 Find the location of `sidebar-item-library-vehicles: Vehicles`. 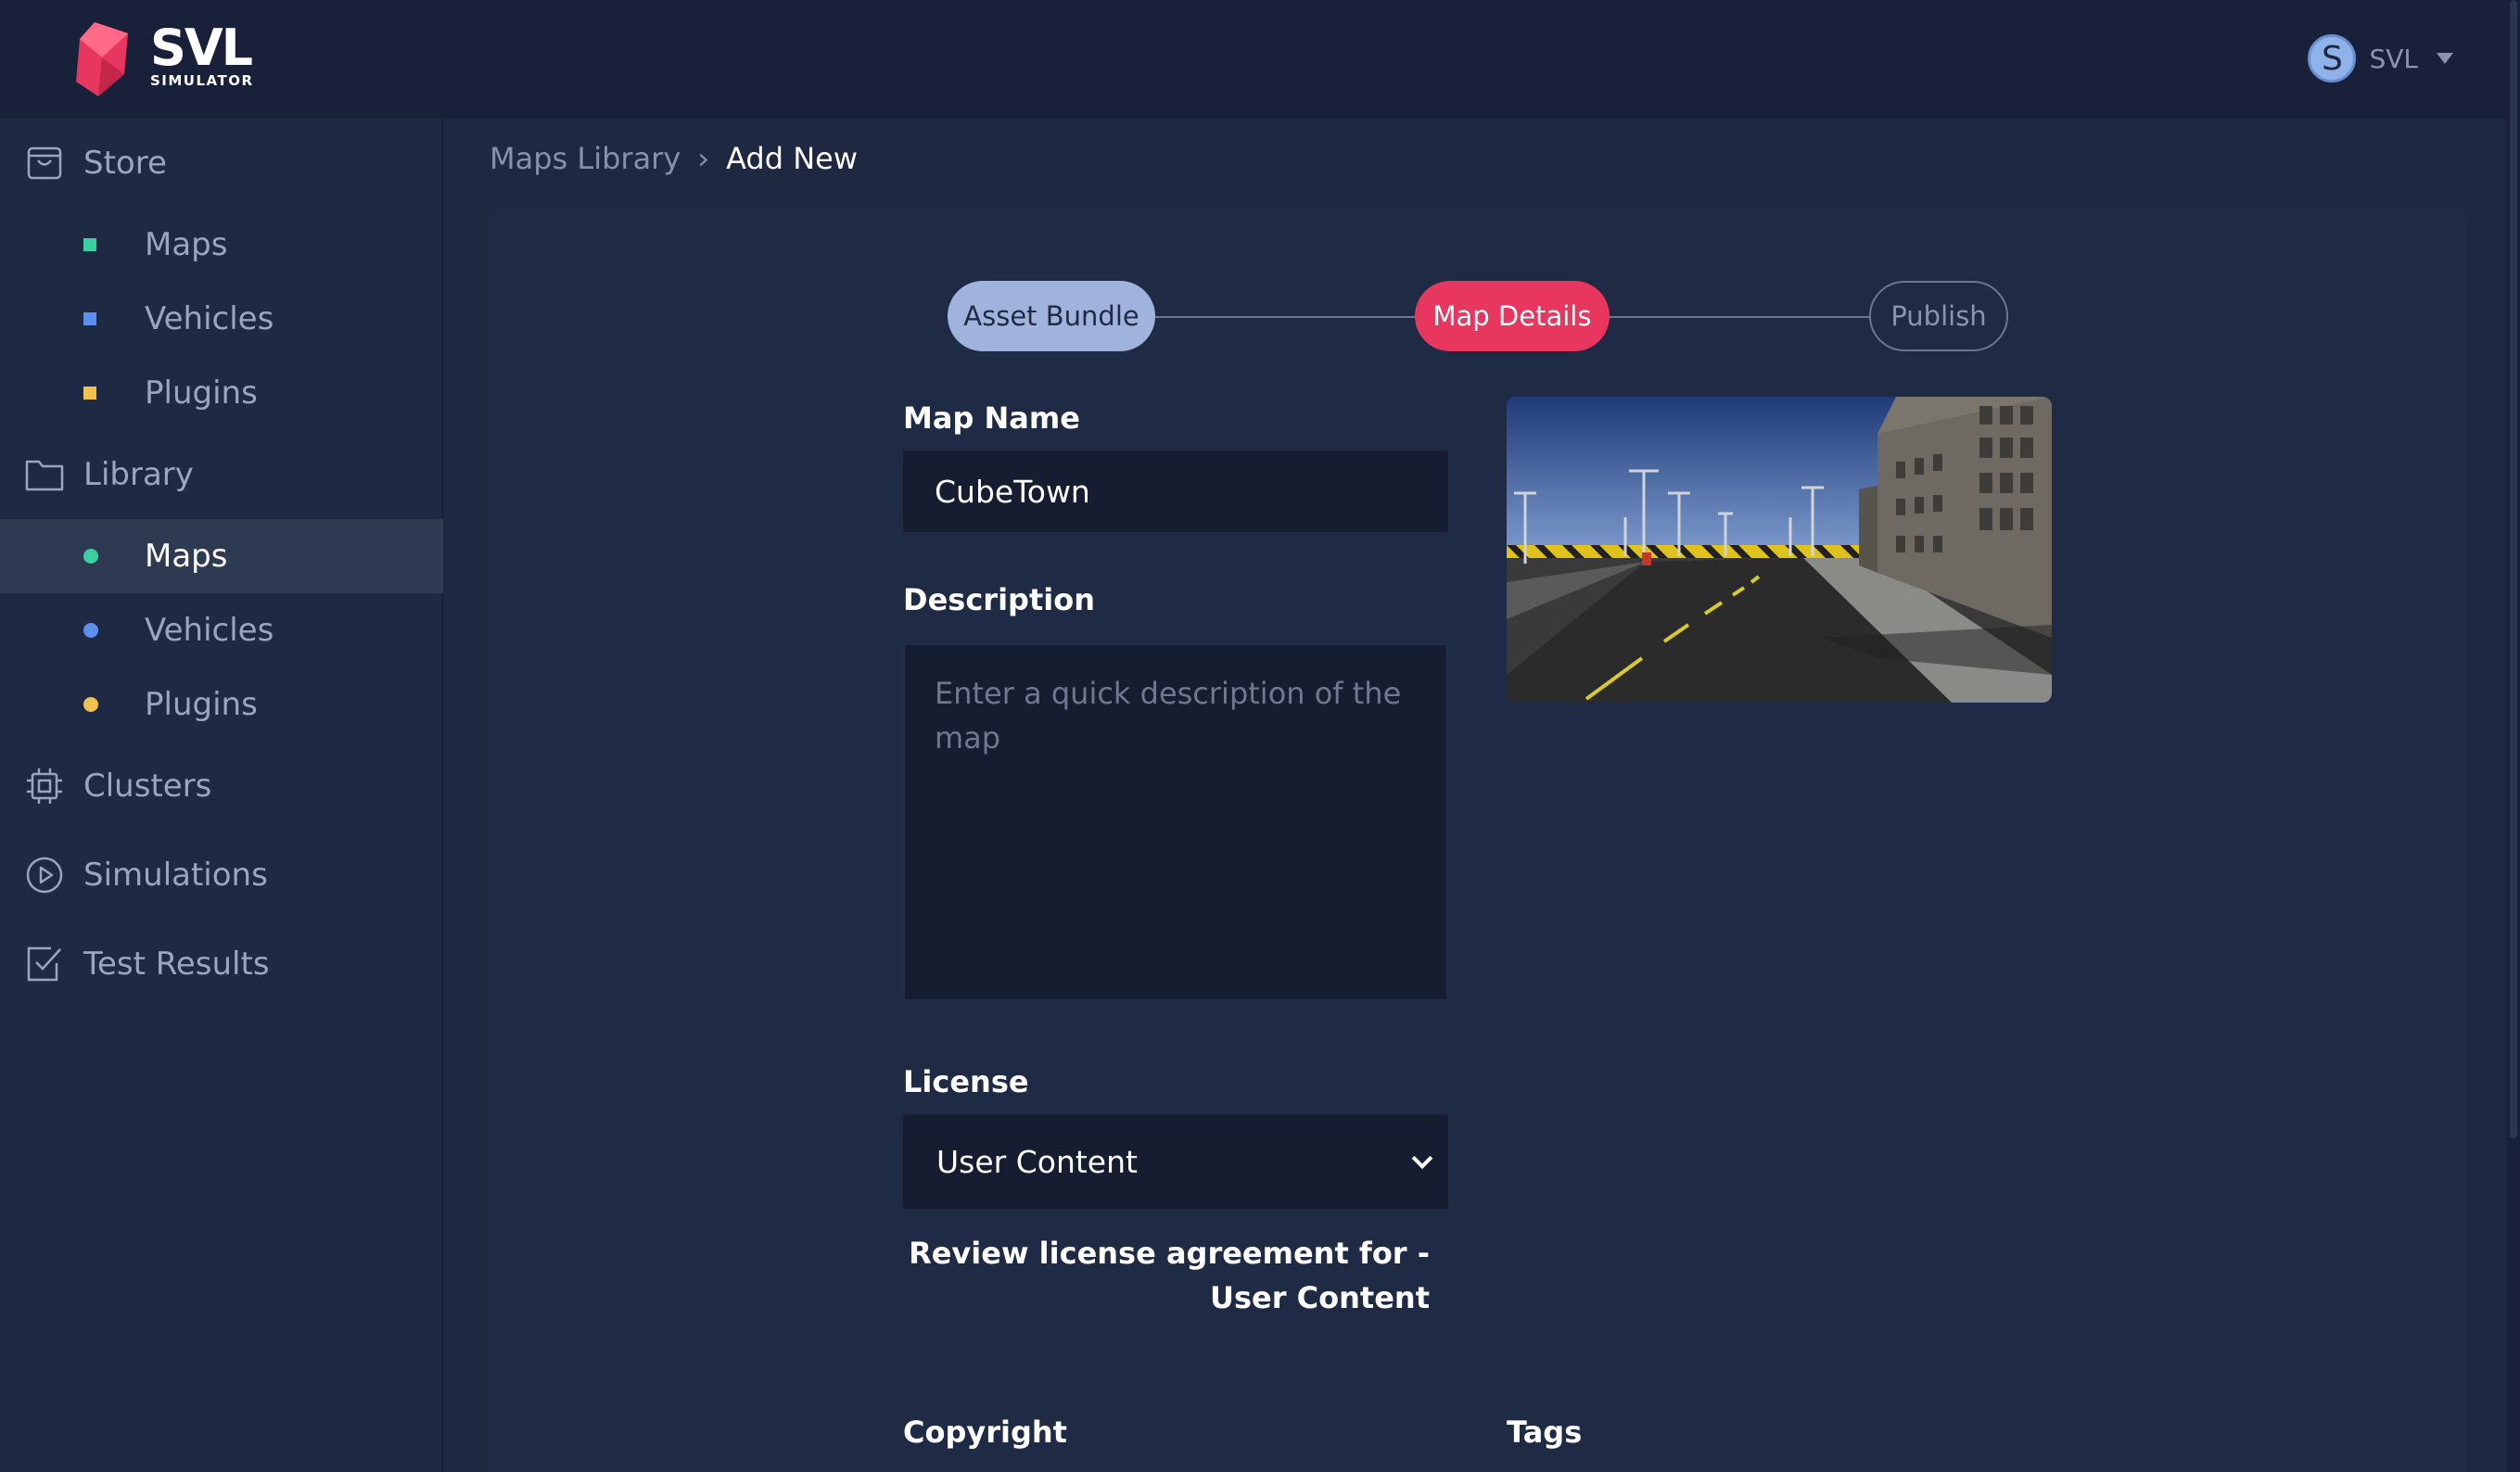

sidebar-item-library-vehicles: Vehicles is located at coordinates (221, 630).